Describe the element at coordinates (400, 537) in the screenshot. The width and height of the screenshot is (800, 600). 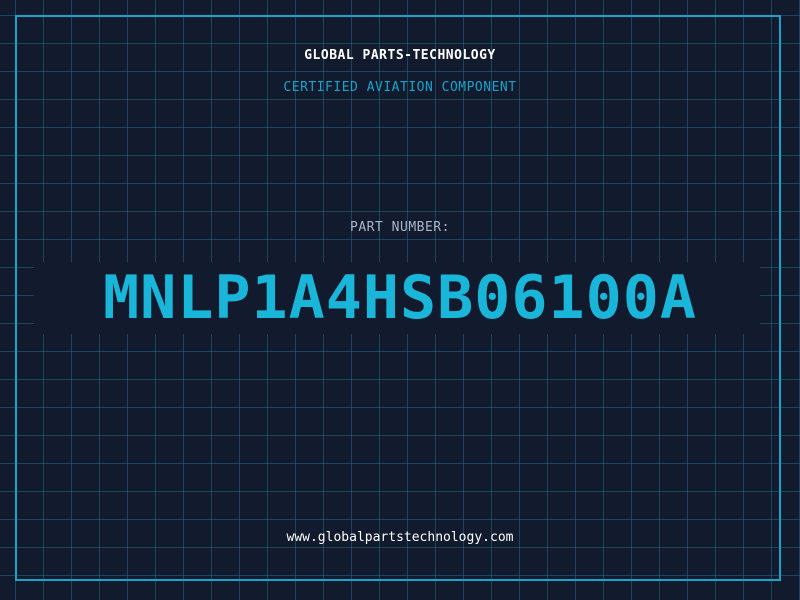
I see `website-url: www.globalpartstechnology.com` at that location.